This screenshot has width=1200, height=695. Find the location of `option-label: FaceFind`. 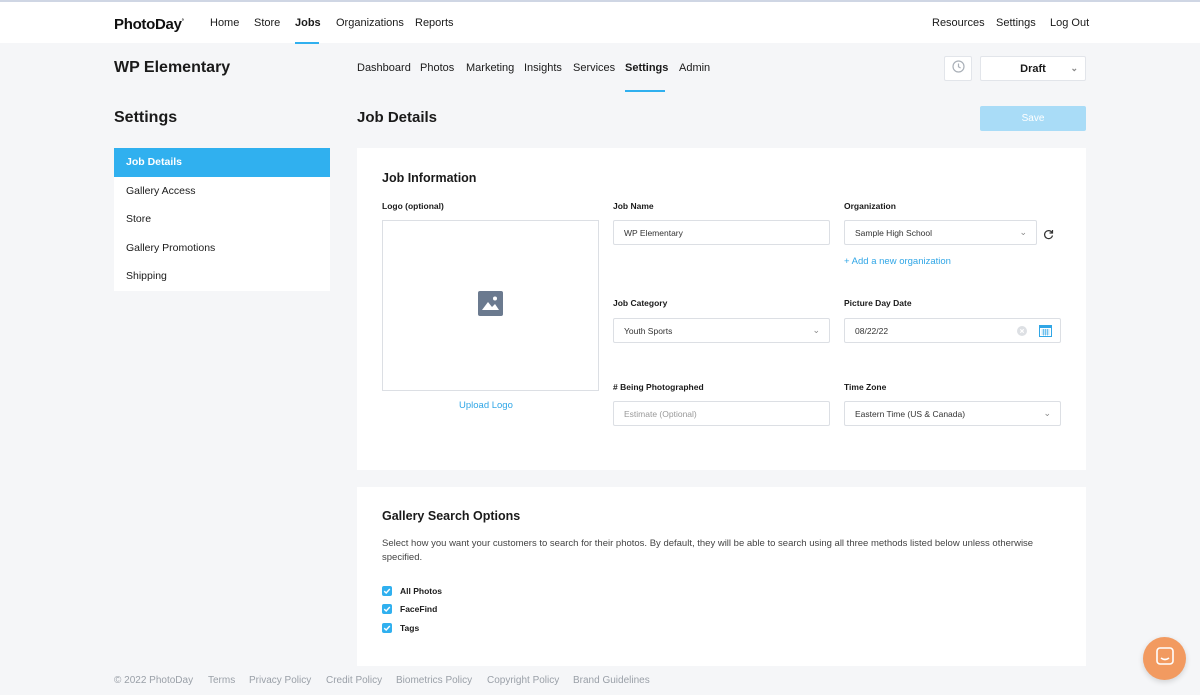

option-label: FaceFind is located at coordinates (419, 609).